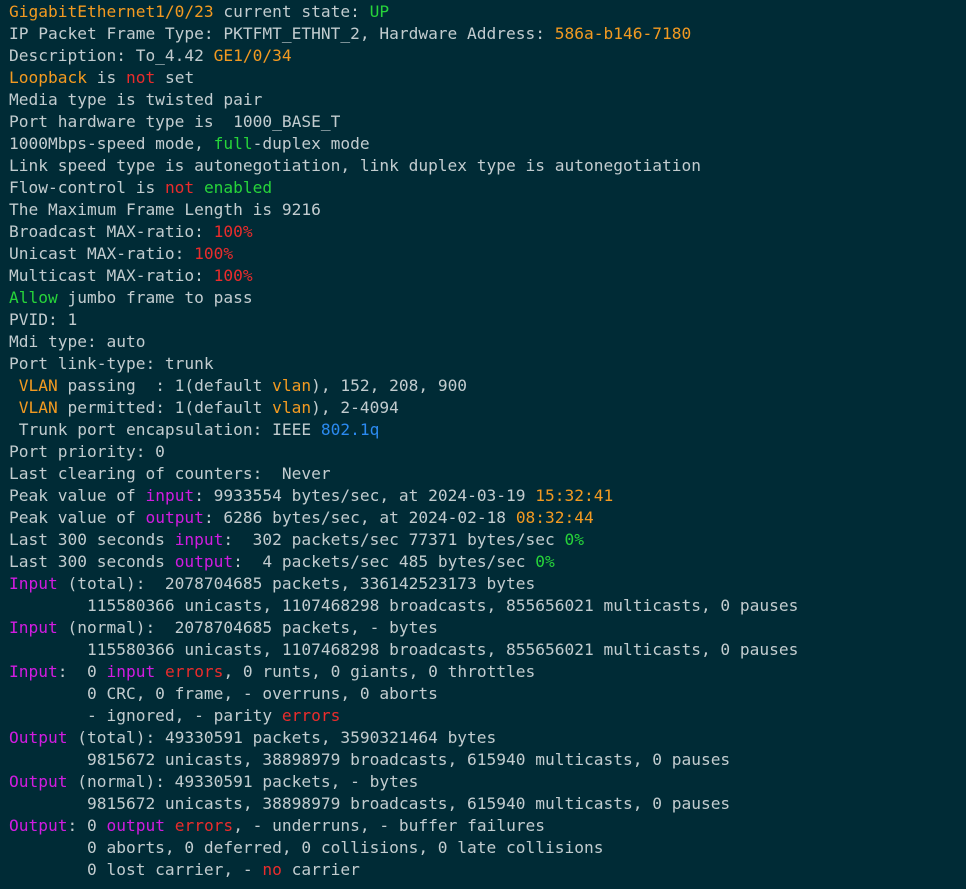 The width and height of the screenshot is (966, 889). What do you see at coordinates (487, 100) in the screenshot?
I see `terminal-line: Media type is twisted pair` at bounding box center [487, 100].